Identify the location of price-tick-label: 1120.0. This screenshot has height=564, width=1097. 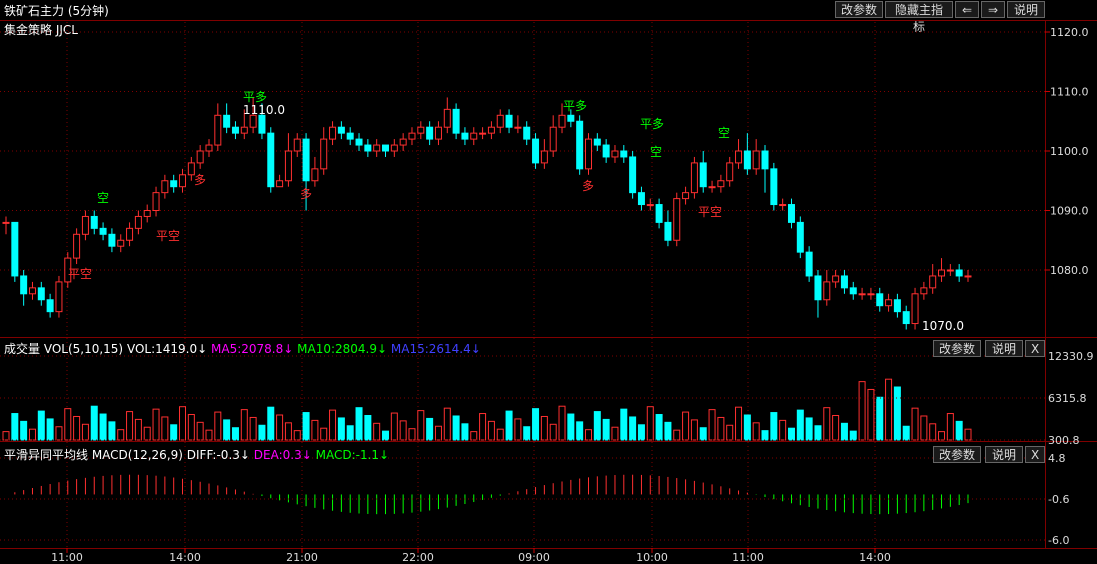
(1069, 32).